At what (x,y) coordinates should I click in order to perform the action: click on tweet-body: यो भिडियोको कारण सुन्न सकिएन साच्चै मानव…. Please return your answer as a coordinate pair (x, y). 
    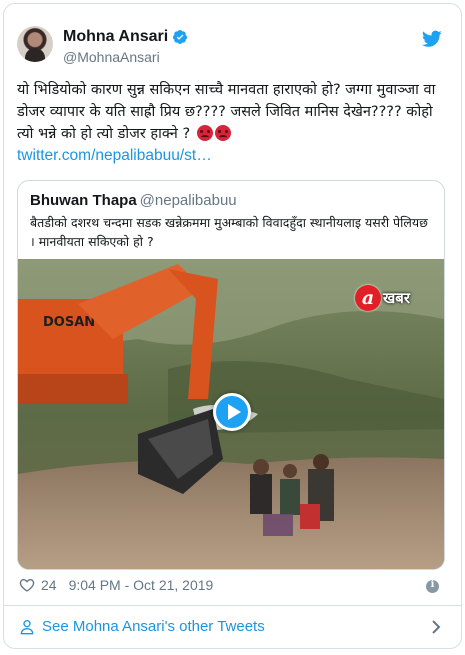
    Looking at the image, I should click on (231, 123).